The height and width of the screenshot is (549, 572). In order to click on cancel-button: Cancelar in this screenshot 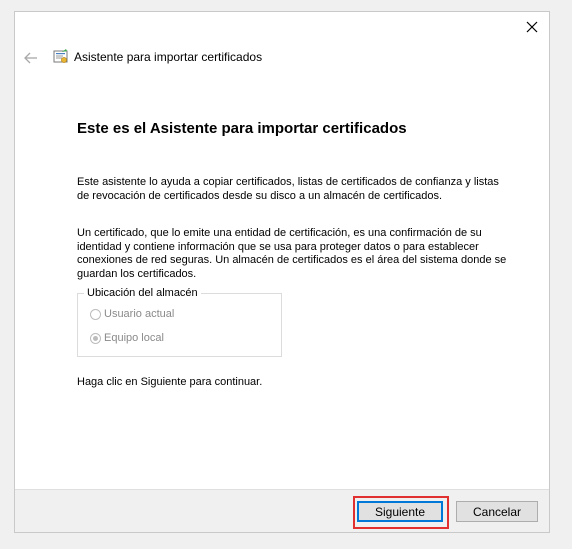, I will do `click(497, 511)`.